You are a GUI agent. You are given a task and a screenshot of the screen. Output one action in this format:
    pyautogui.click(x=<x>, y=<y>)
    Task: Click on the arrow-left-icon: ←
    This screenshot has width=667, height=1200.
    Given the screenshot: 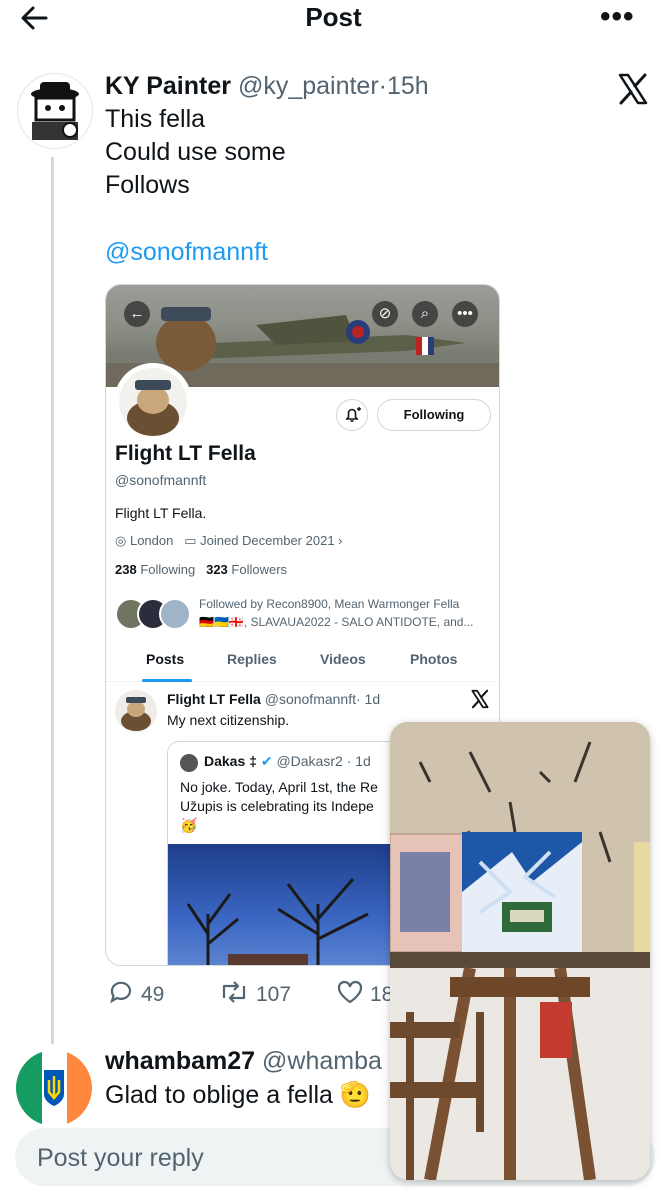 What is the action you would take?
    pyautogui.click(x=137, y=314)
    